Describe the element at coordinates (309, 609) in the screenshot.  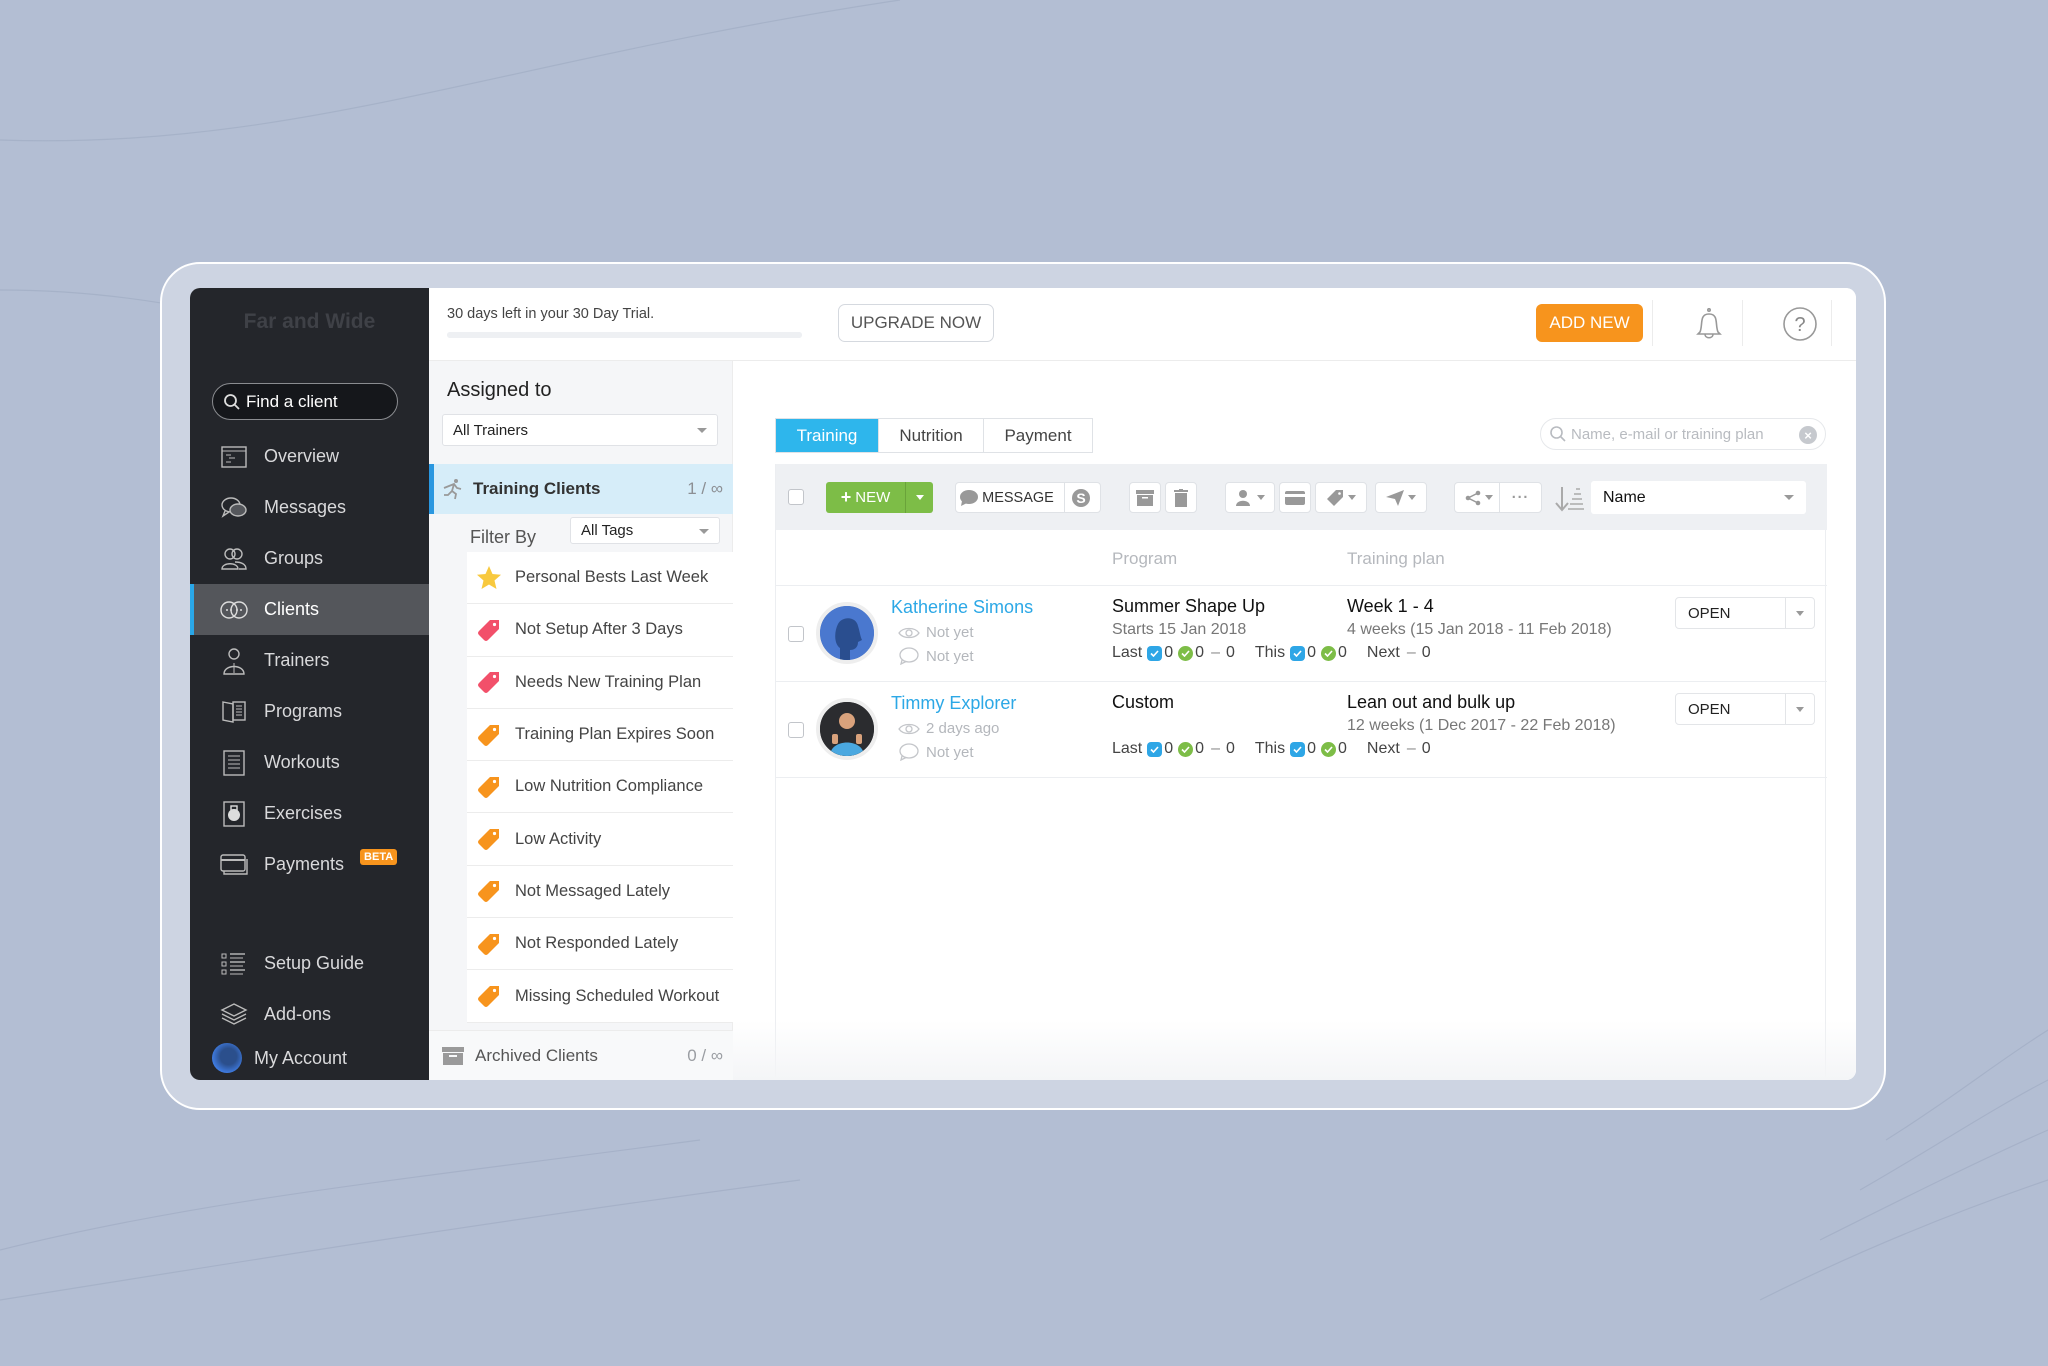
I see `sidebar-item-clients: Clients` at that location.